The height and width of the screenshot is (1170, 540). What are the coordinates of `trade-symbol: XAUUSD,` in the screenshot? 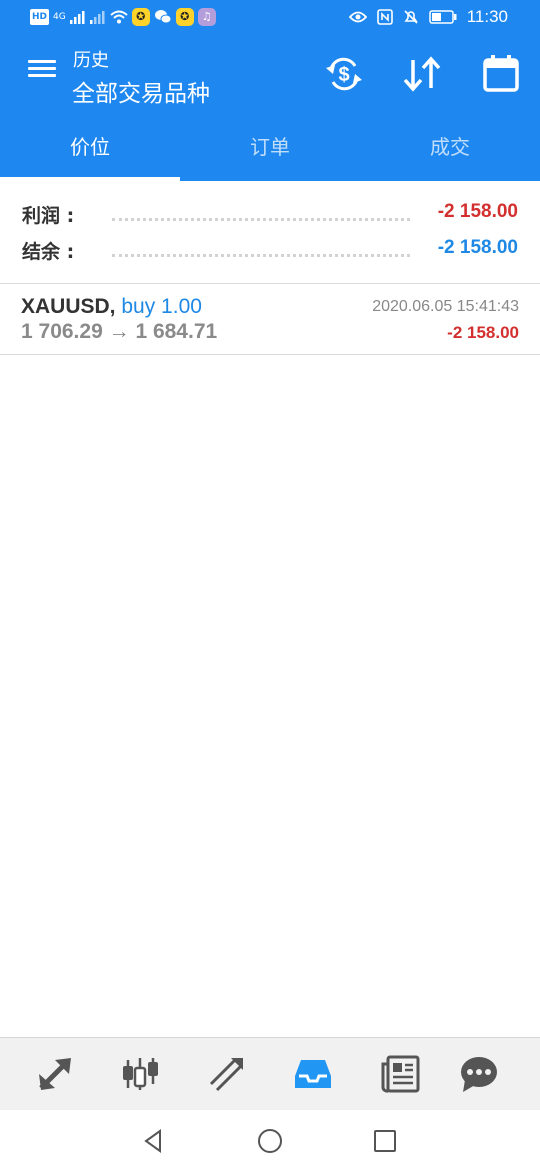 It's located at (68, 306).